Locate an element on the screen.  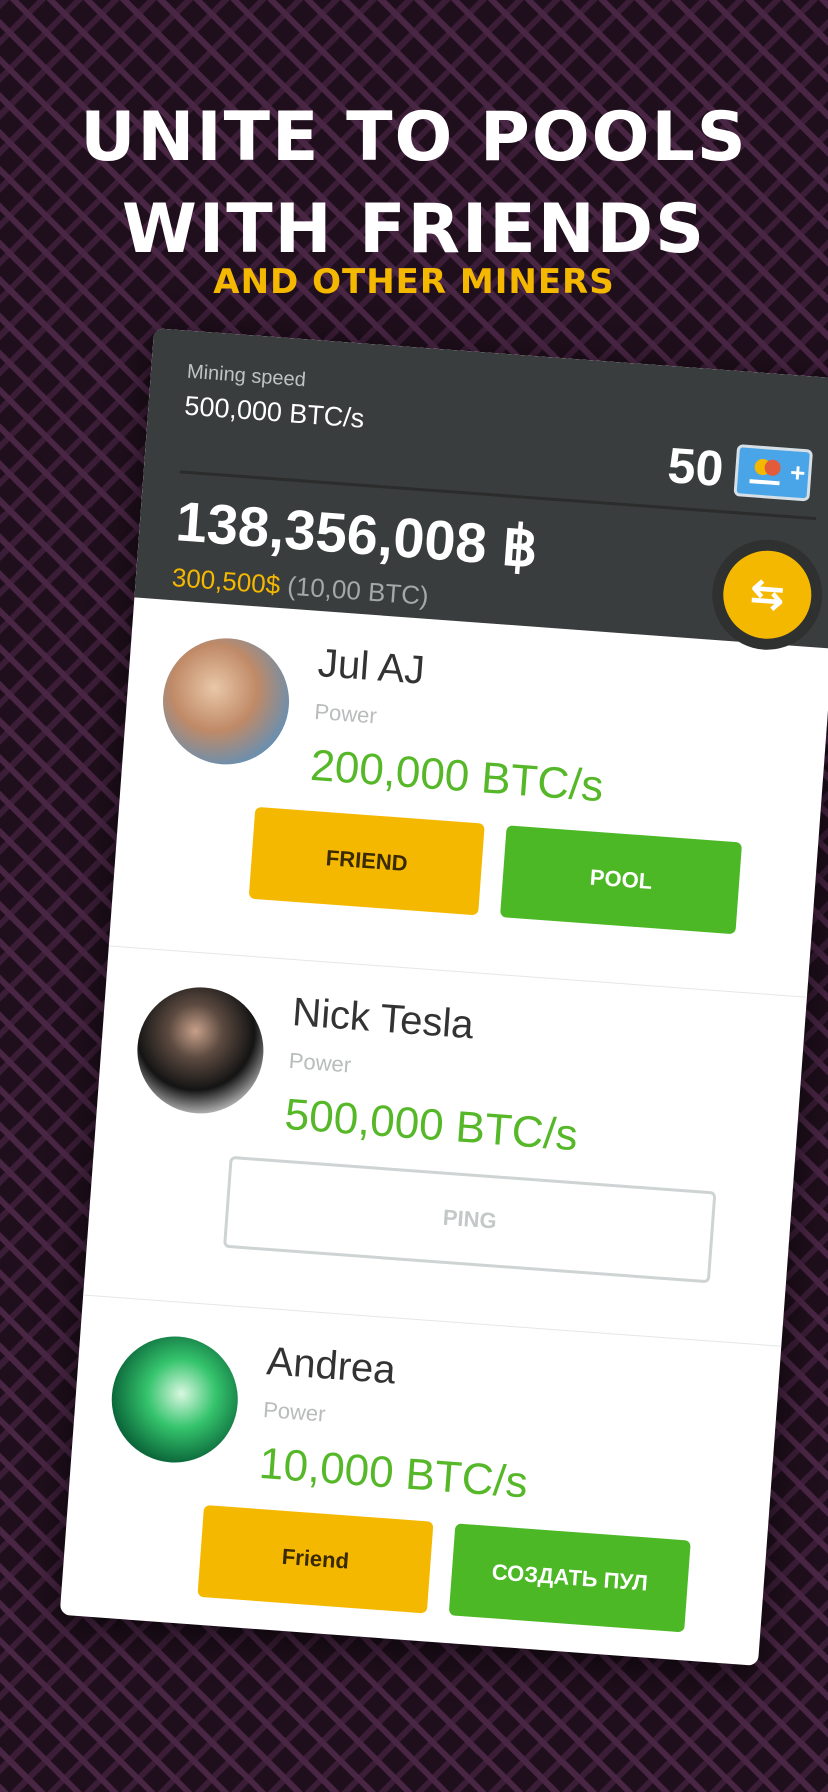
pool-button: POOL is located at coordinates (621, 880).